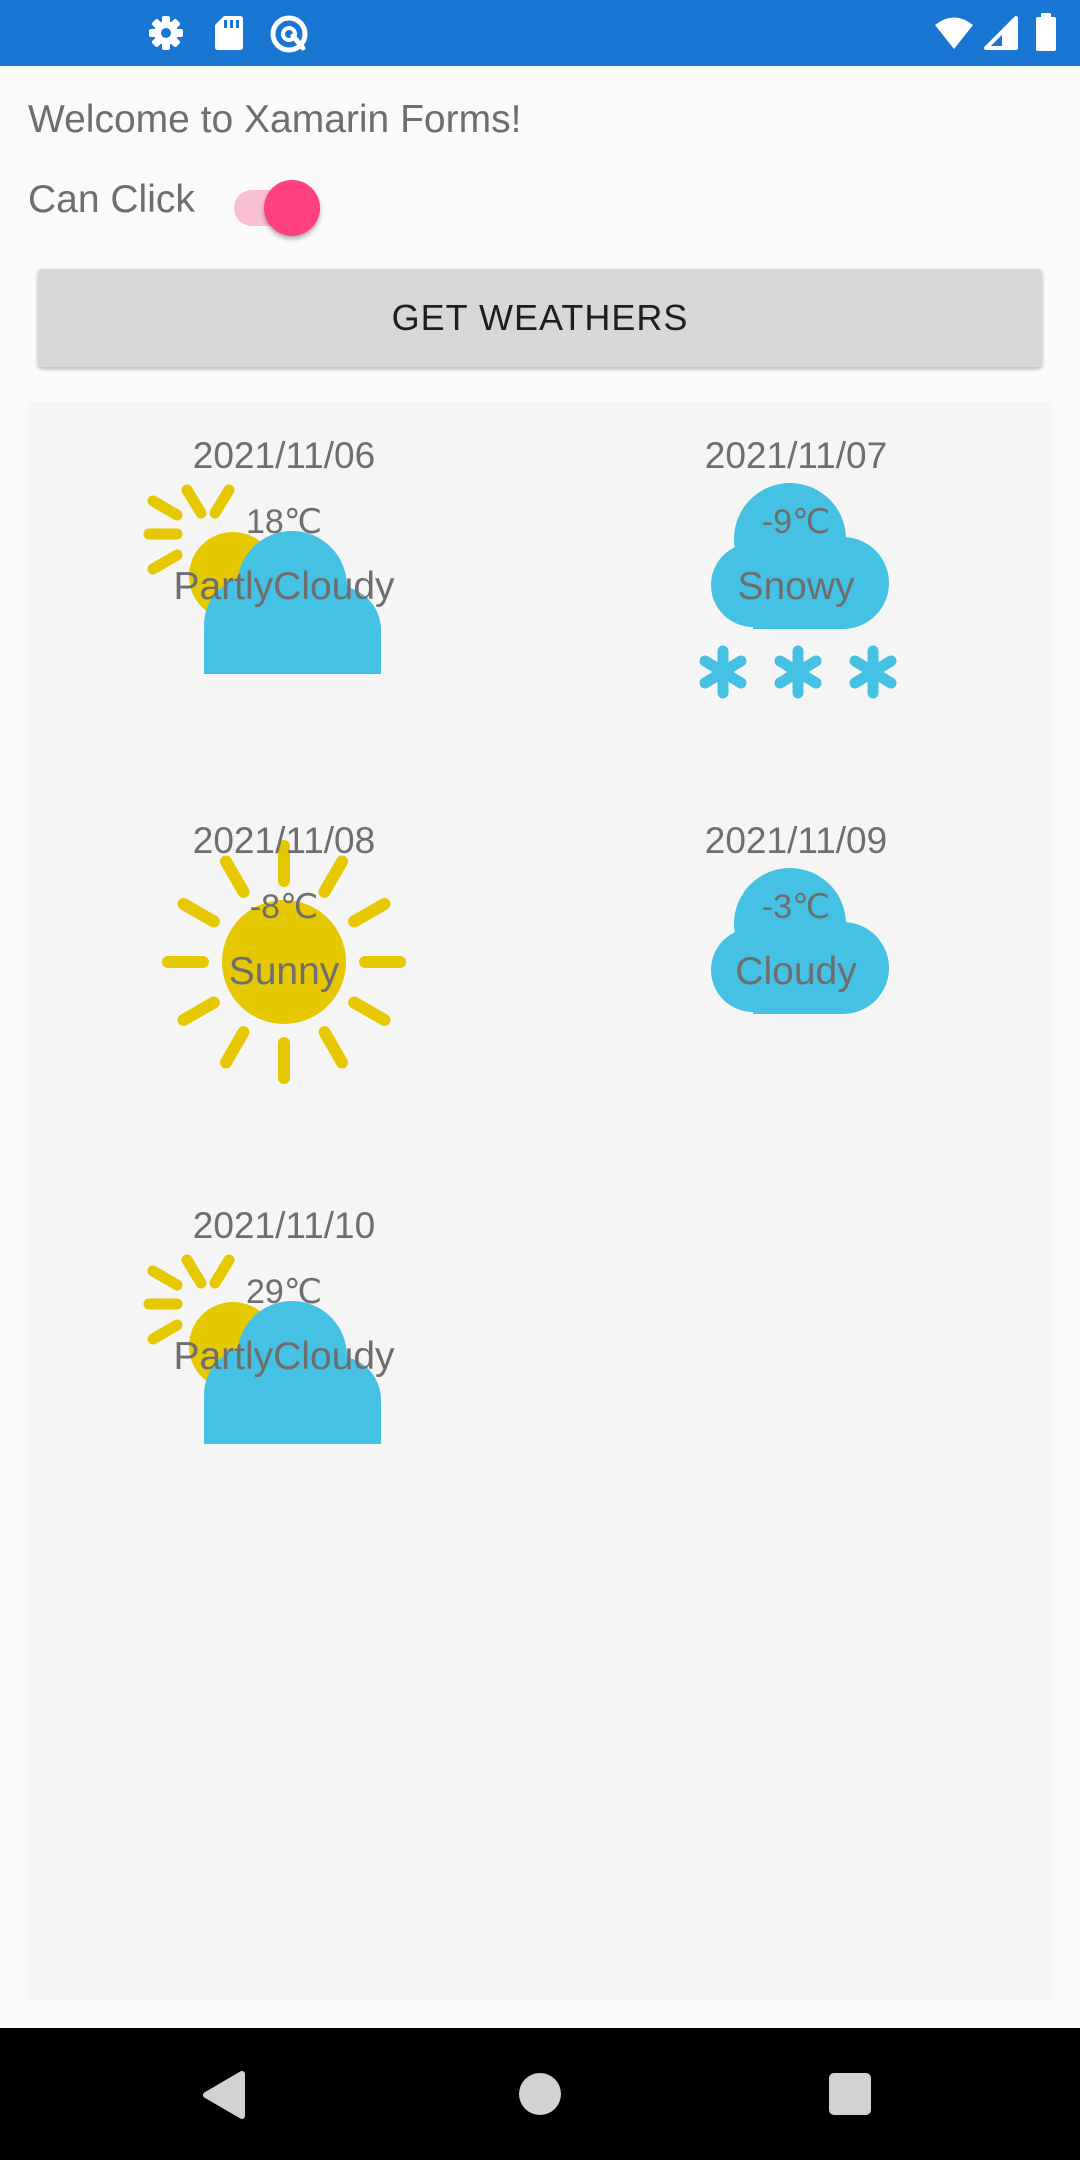 This screenshot has height=2160, width=1080. I want to click on home-icon, so click(540, 2094).